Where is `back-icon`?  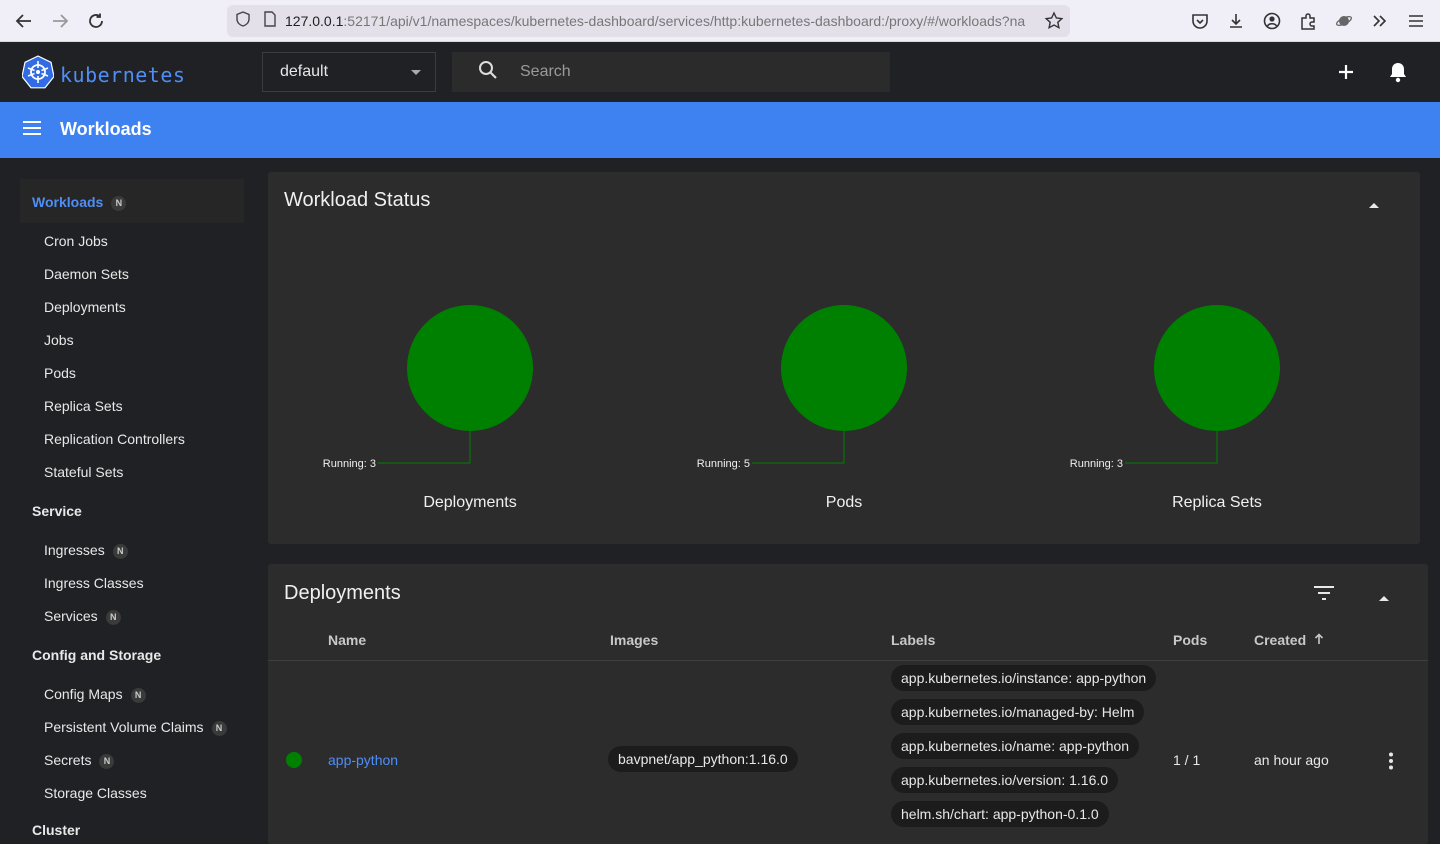
back-icon is located at coordinates (24, 21).